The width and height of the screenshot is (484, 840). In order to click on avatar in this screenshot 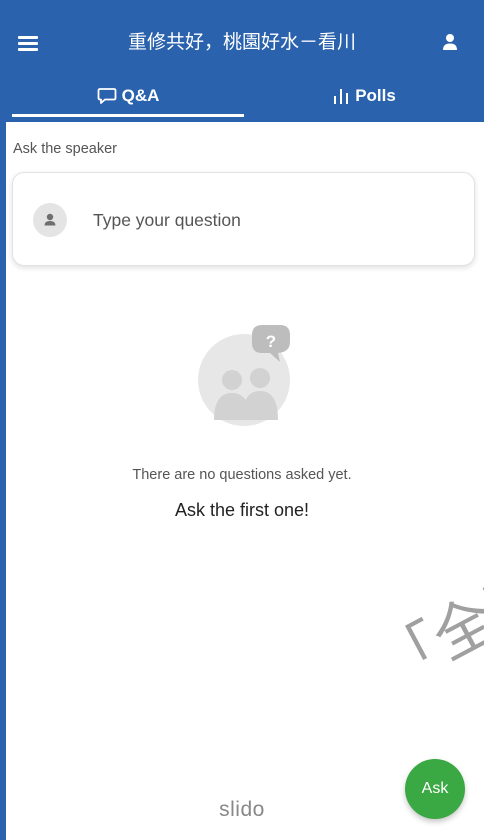, I will do `click(50, 220)`.